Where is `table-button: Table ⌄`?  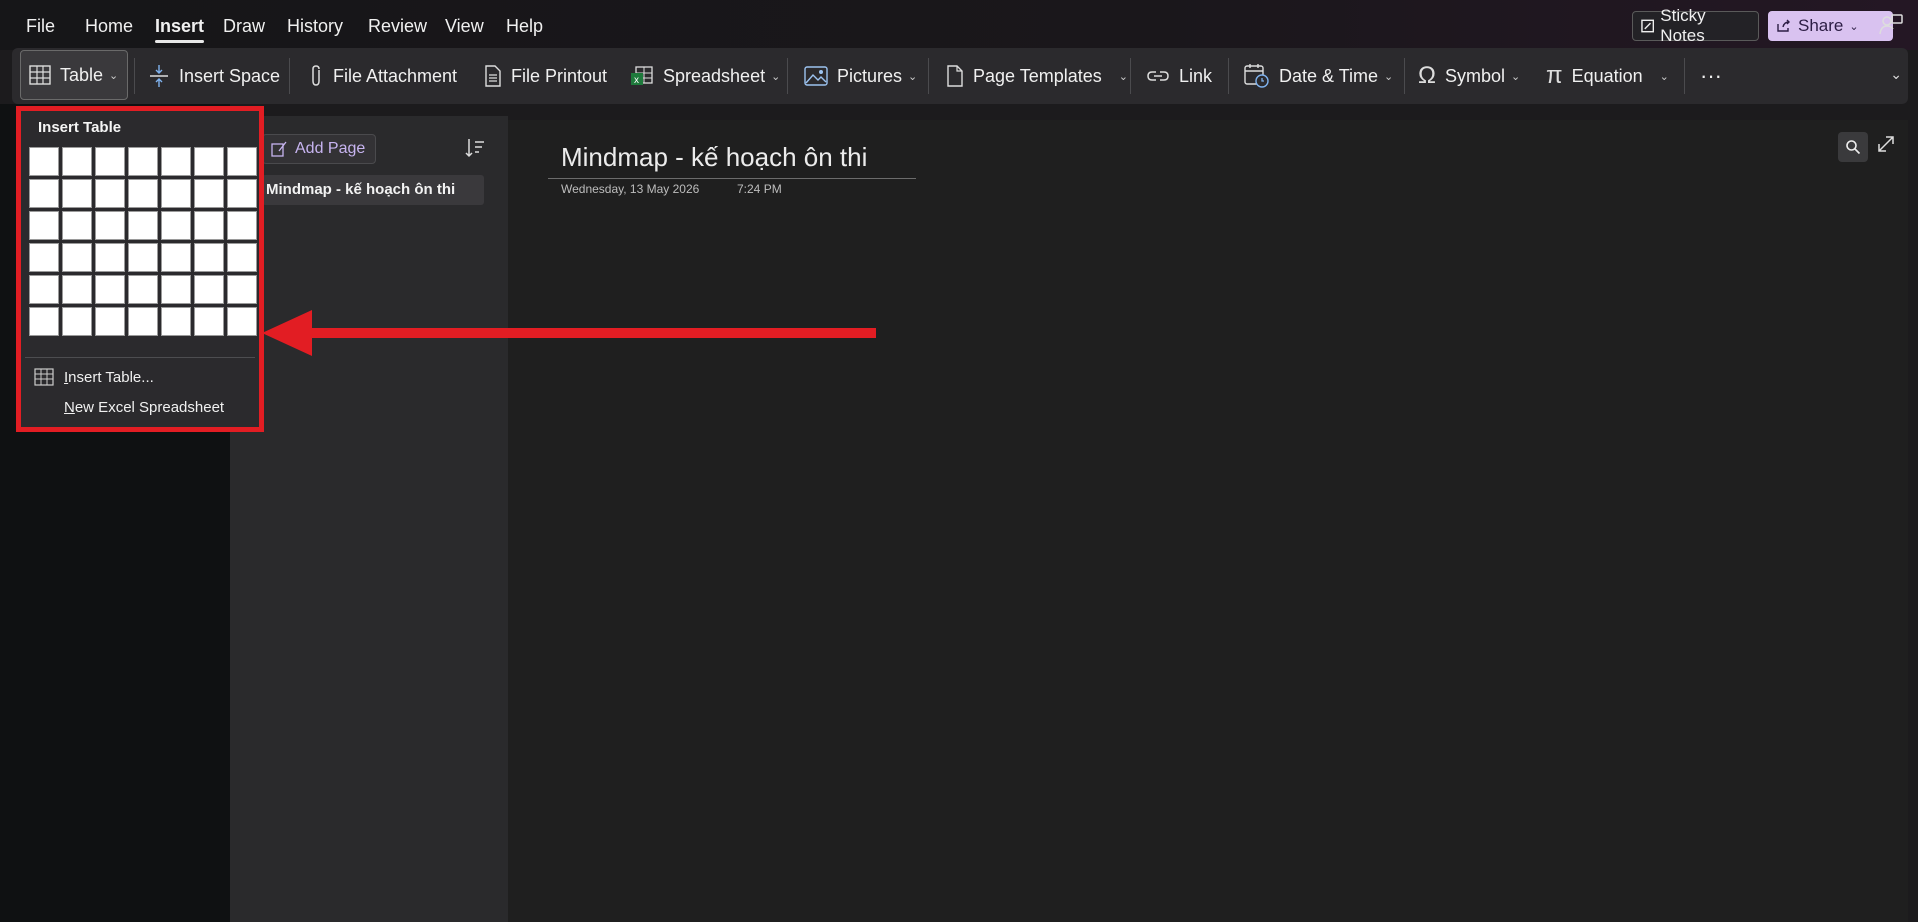 table-button: Table ⌄ is located at coordinates (74, 75).